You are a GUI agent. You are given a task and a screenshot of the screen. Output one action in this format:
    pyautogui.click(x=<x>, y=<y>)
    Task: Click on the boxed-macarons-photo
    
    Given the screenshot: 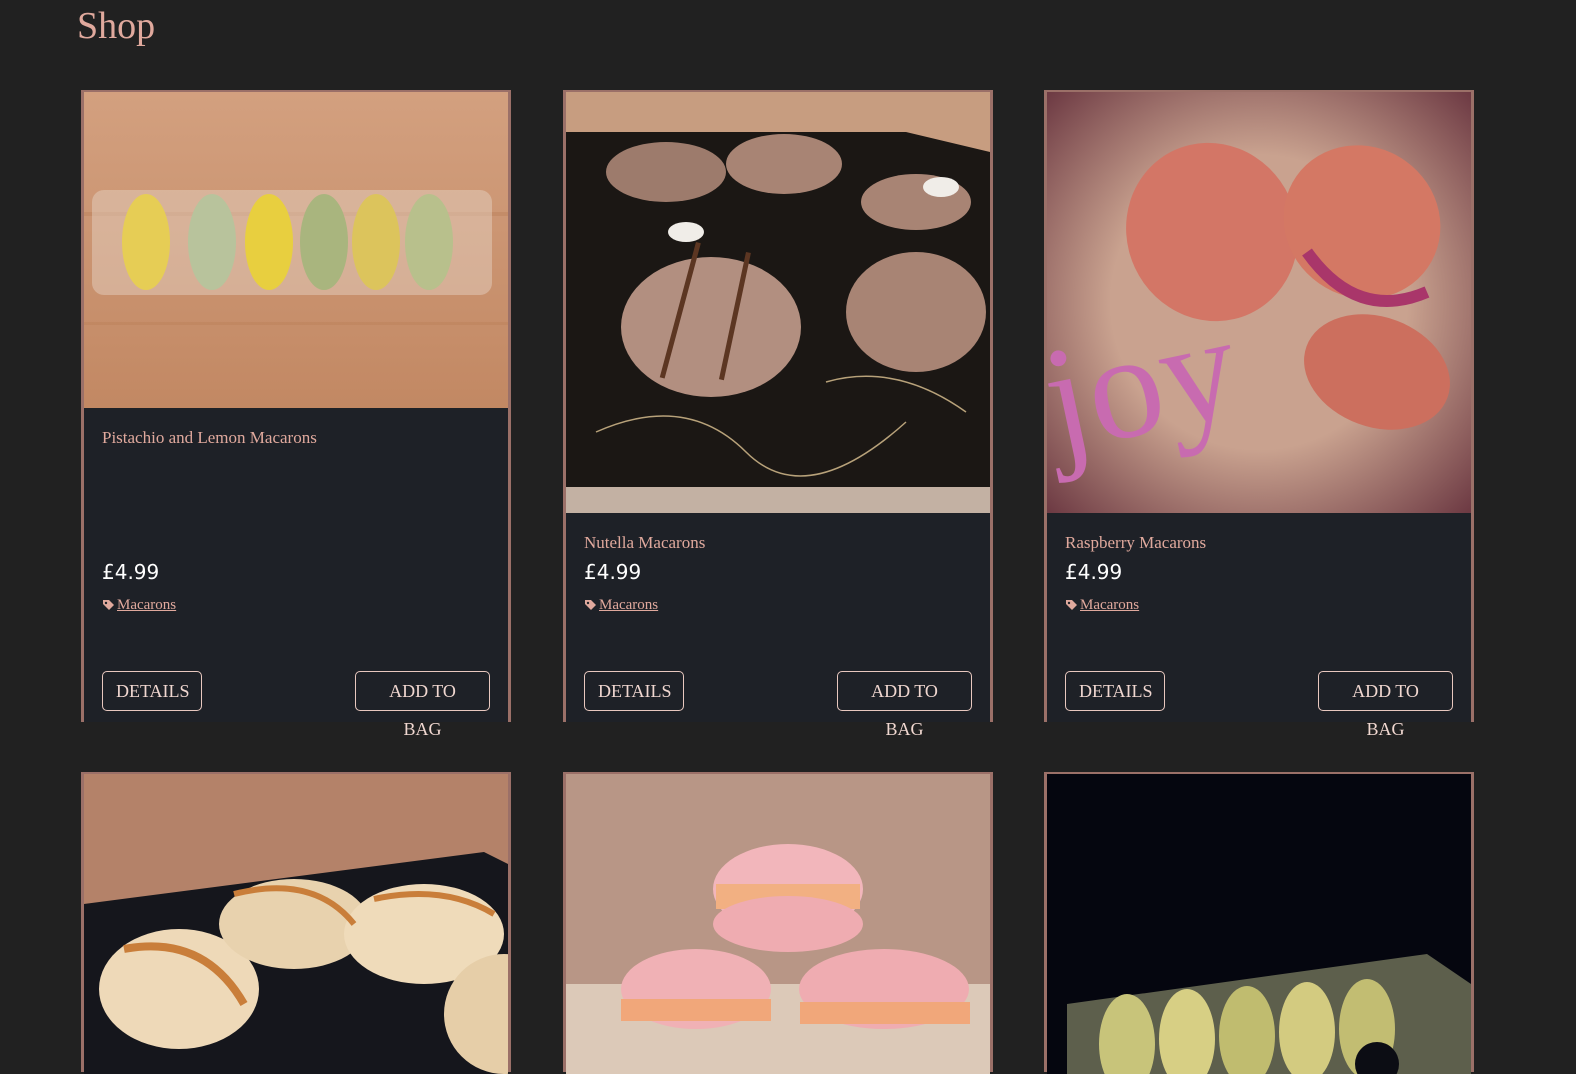 What is the action you would take?
    pyautogui.click(x=1259, y=924)
    